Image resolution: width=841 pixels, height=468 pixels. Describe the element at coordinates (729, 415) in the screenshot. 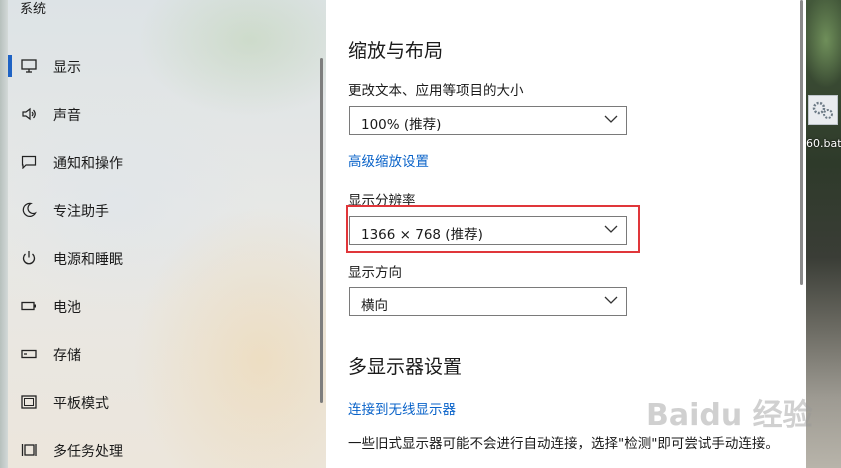

I see `watermark-text: Baidu 经验` at that location.